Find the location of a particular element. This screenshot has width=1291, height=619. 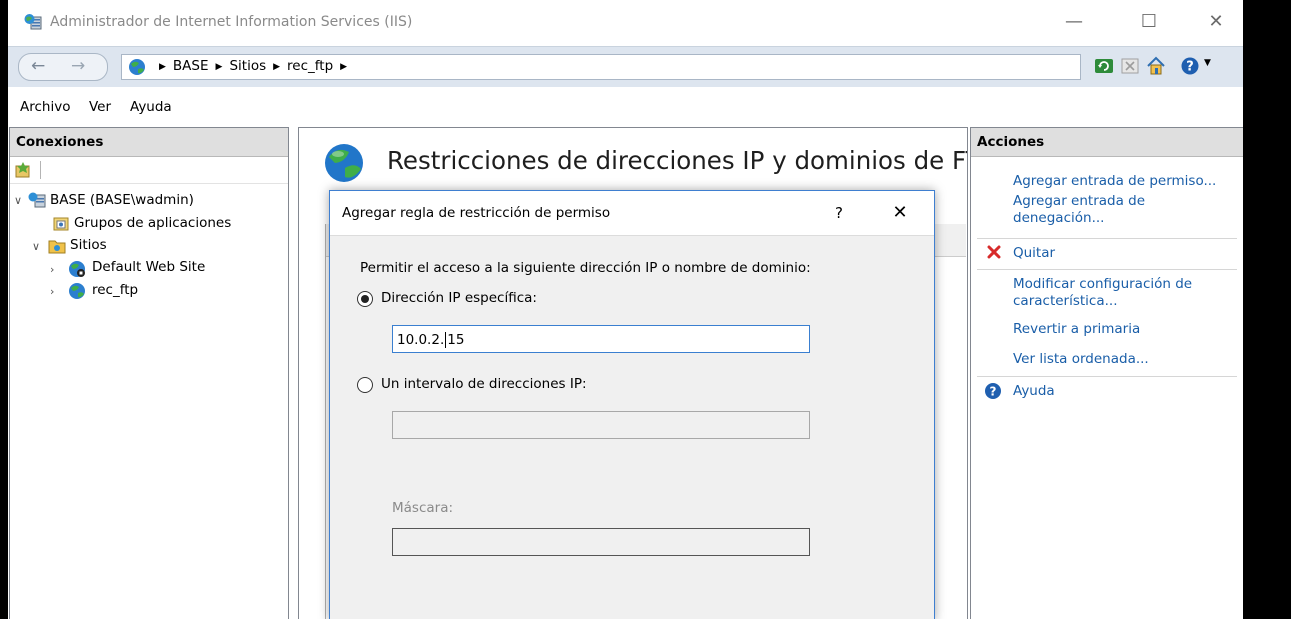

specific-ip-input: 10.0.2. 15 is located at coordinates (601, 339).